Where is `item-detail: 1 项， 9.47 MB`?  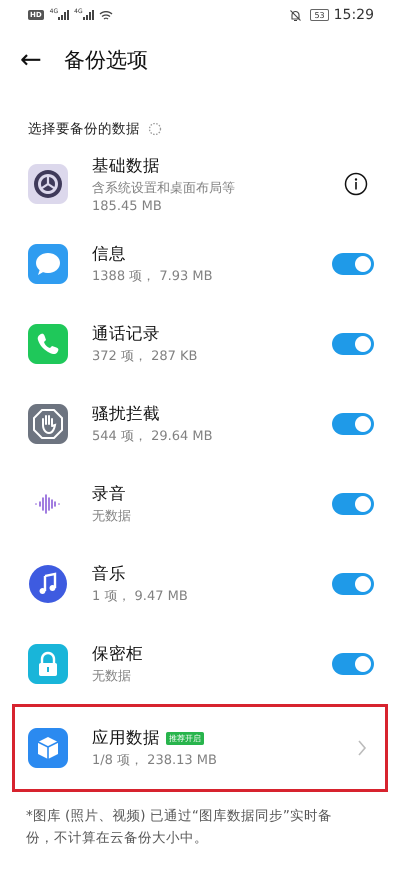
item-detail: 1 项， 9.47 MB is located at coordinates (140, 596).